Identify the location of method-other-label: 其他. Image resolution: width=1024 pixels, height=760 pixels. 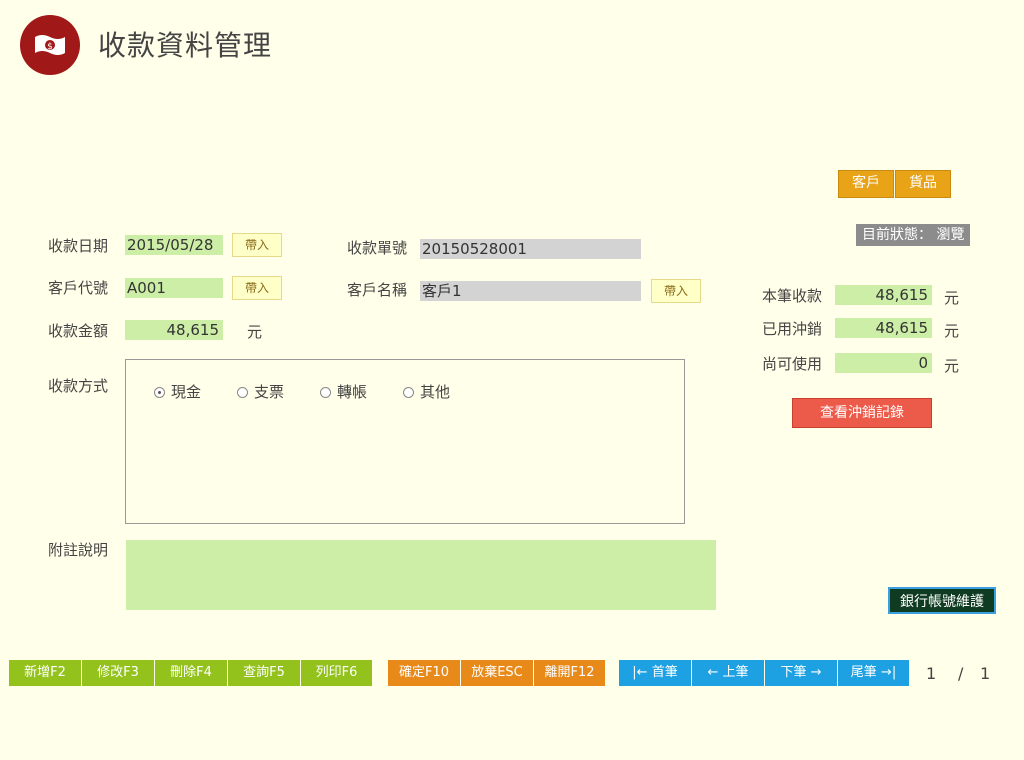
(435, 392).